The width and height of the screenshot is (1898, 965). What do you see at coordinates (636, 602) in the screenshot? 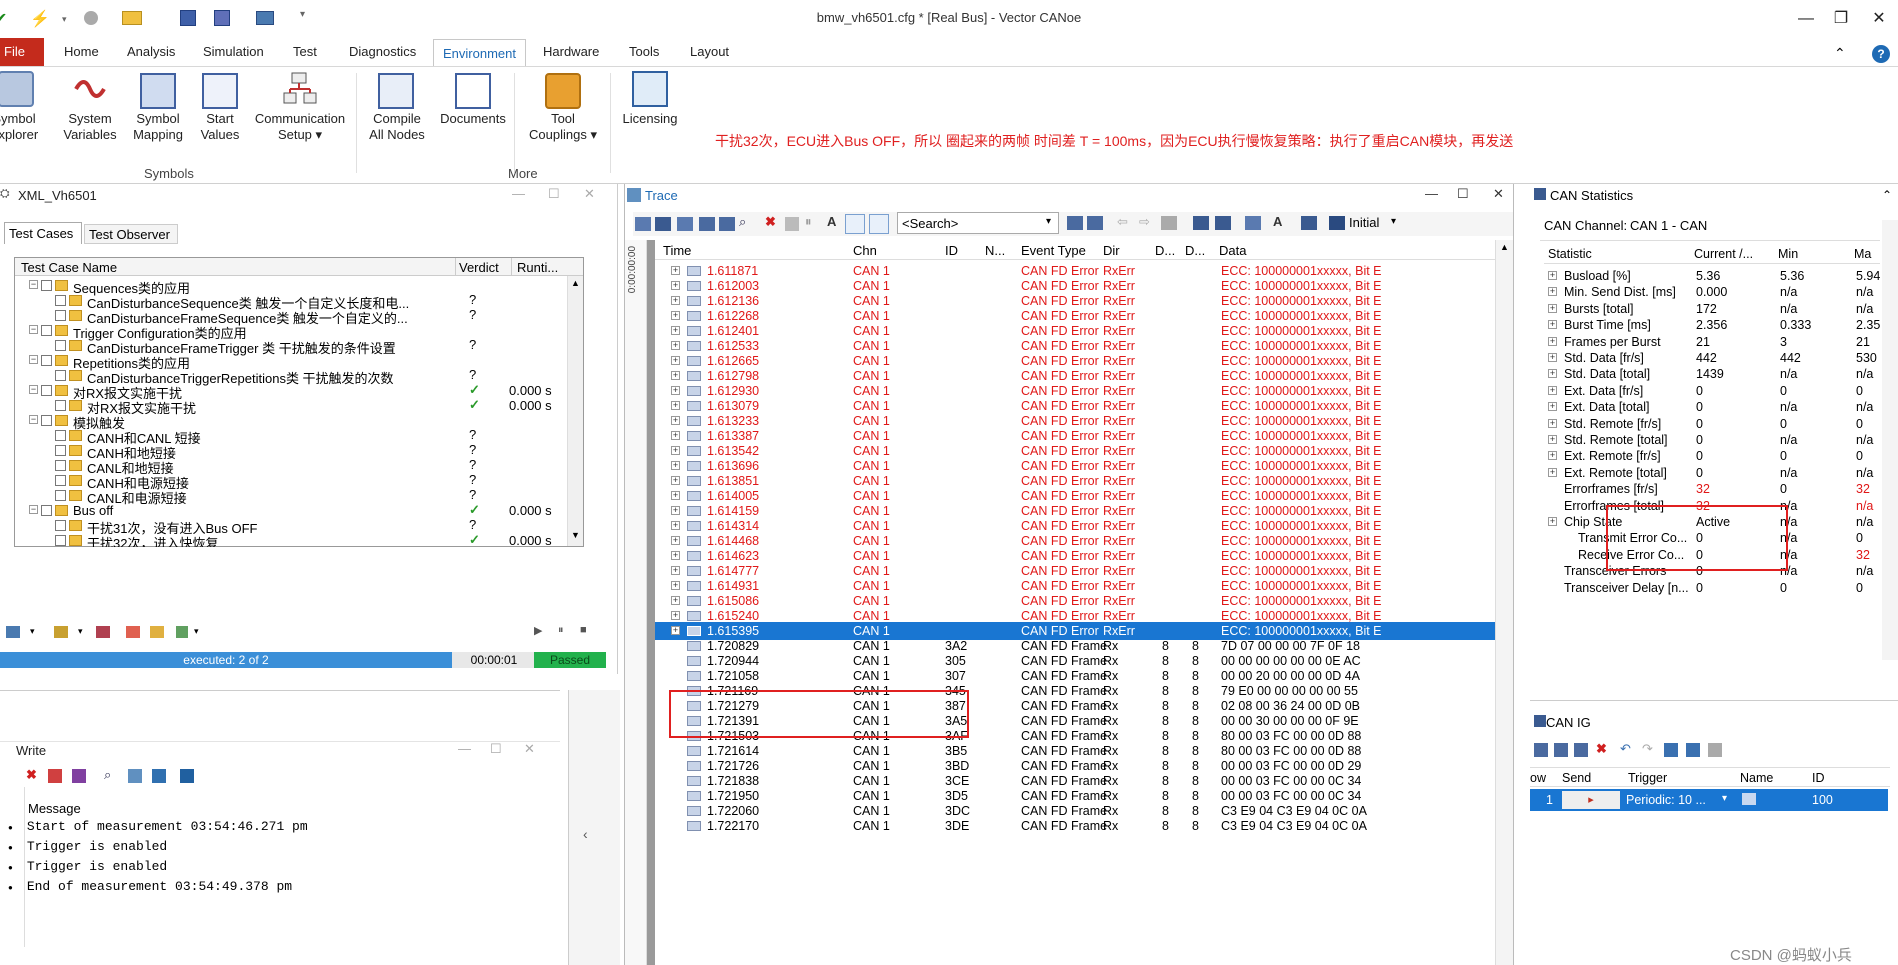
I see `timeline-strip: 0:00:00:00` at bounding box center [636, 602].